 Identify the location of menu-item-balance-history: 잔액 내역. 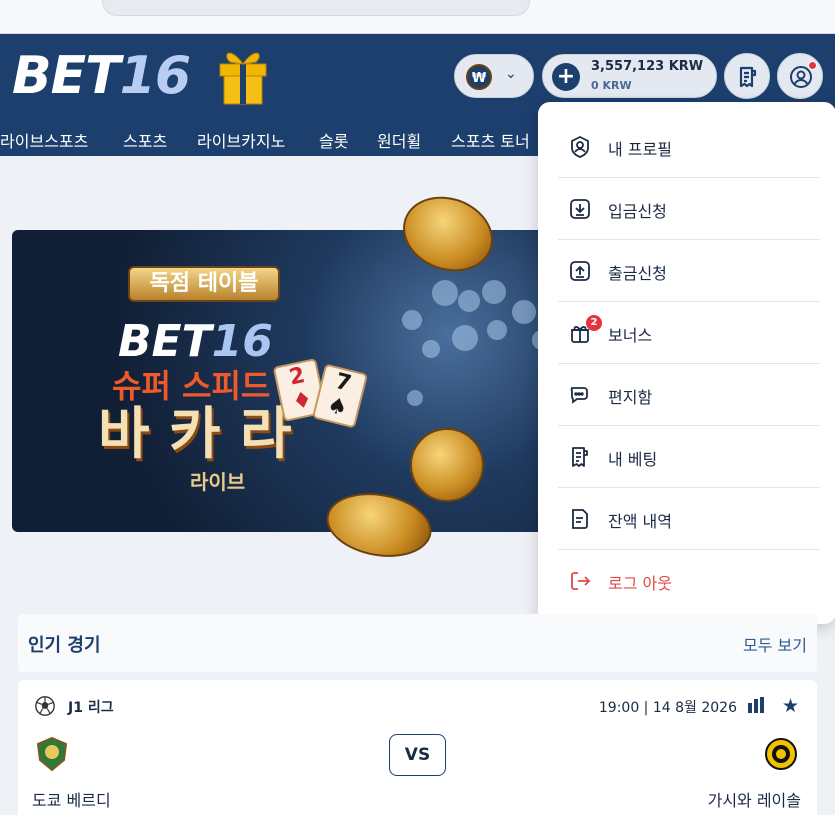
(689, 519).